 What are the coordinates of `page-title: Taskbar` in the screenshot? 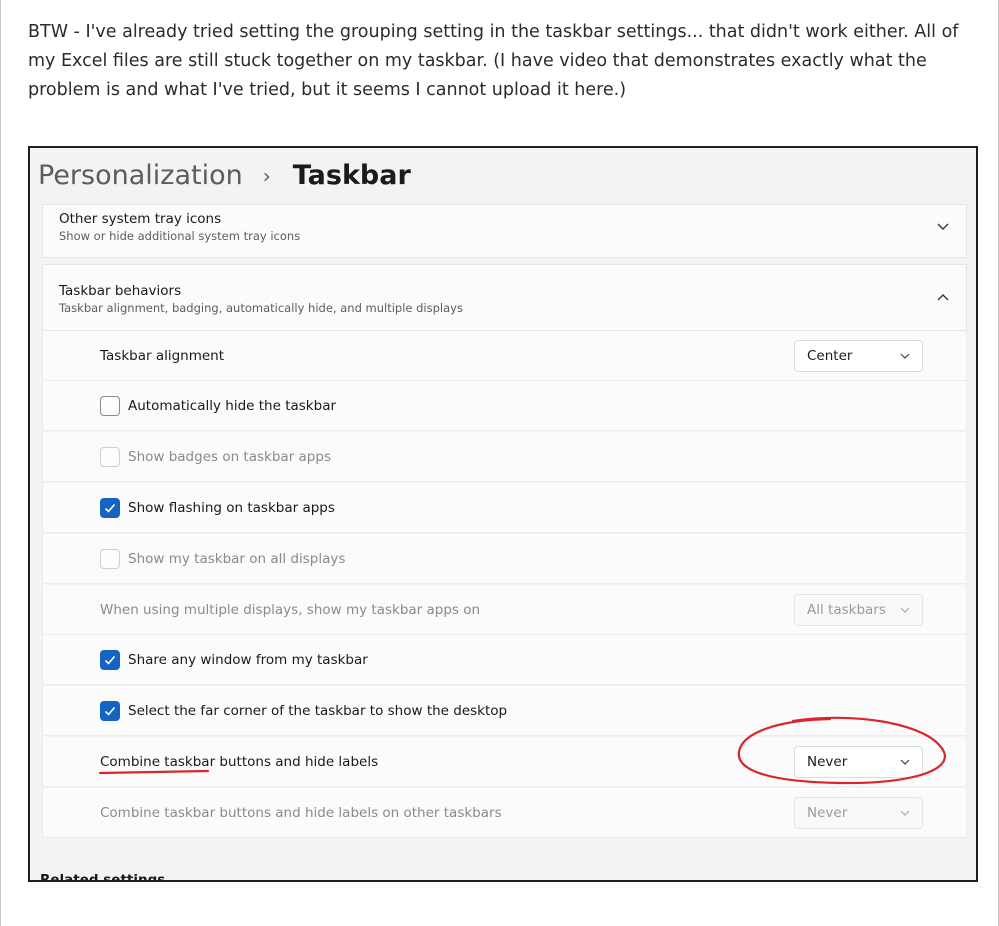 It's located at (351, 175).